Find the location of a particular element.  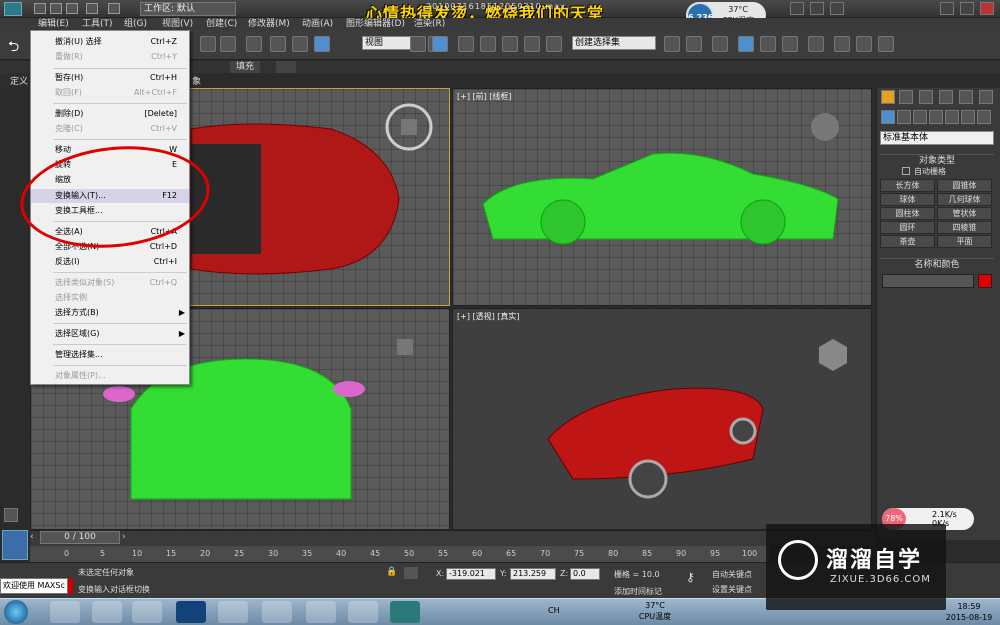

schematic-view-icon is located at coordinates (790, 44).